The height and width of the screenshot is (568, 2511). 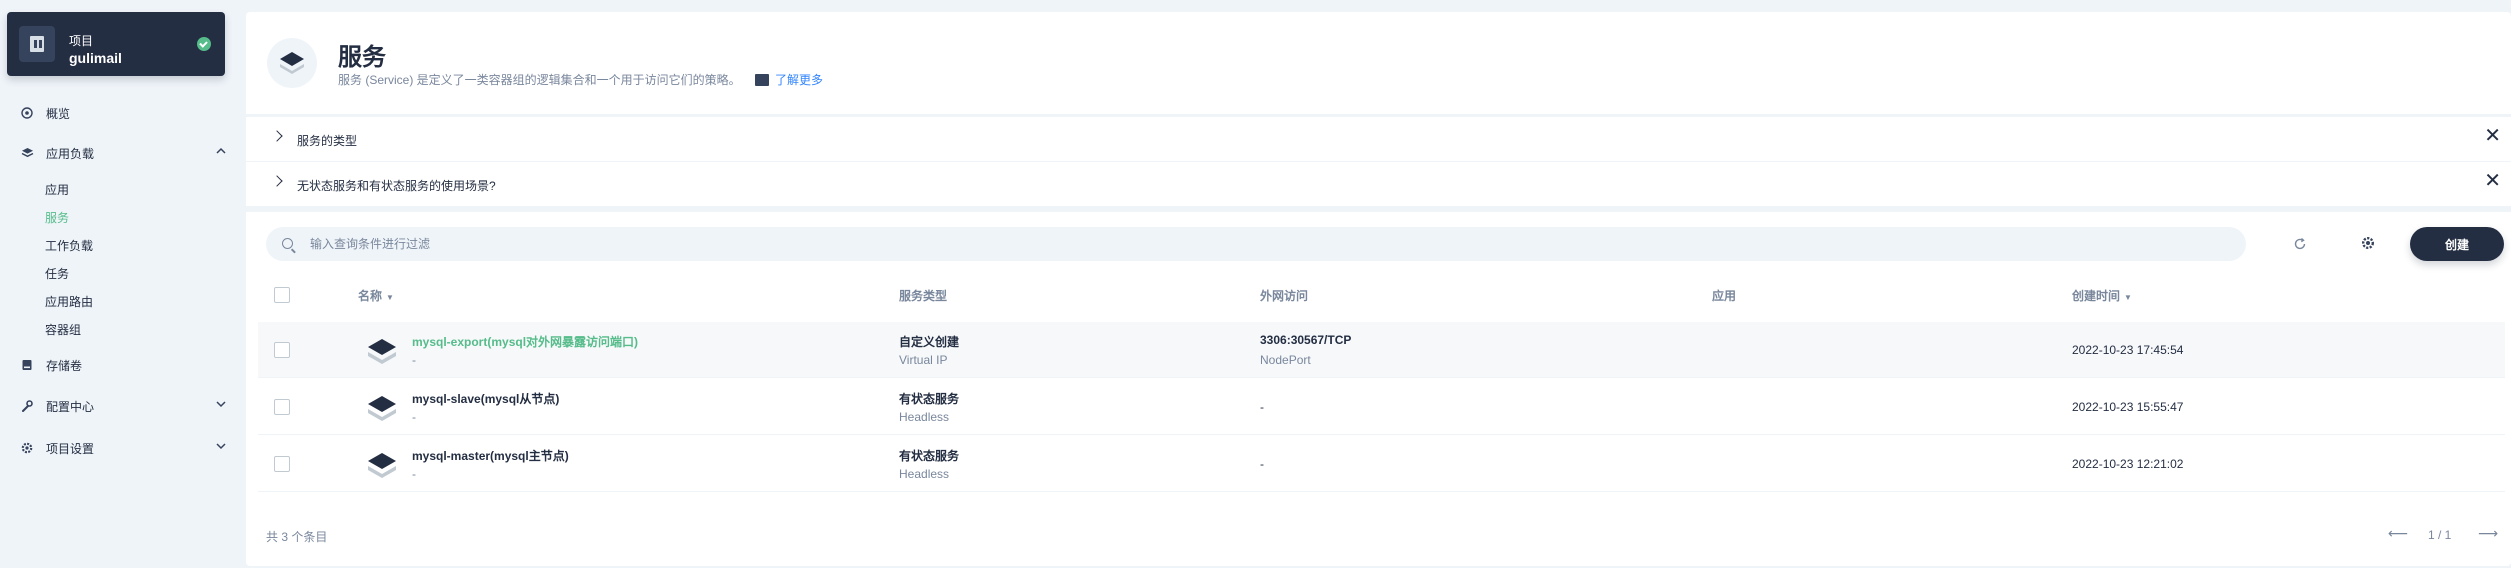 I want to click on learn-more-link: 了解更多, so click(x=789, y=79).